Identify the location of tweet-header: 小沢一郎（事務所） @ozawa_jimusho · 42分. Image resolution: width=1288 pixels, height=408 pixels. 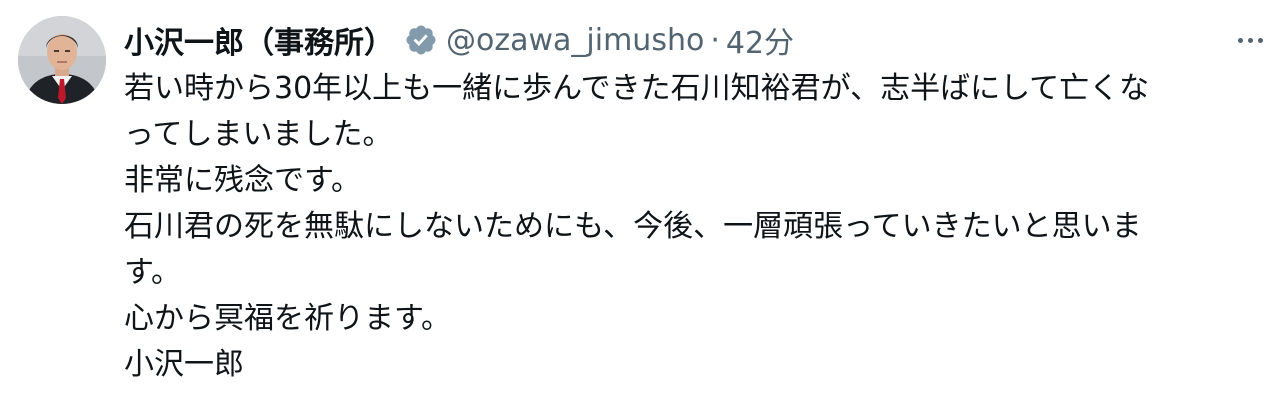
(459, 40).